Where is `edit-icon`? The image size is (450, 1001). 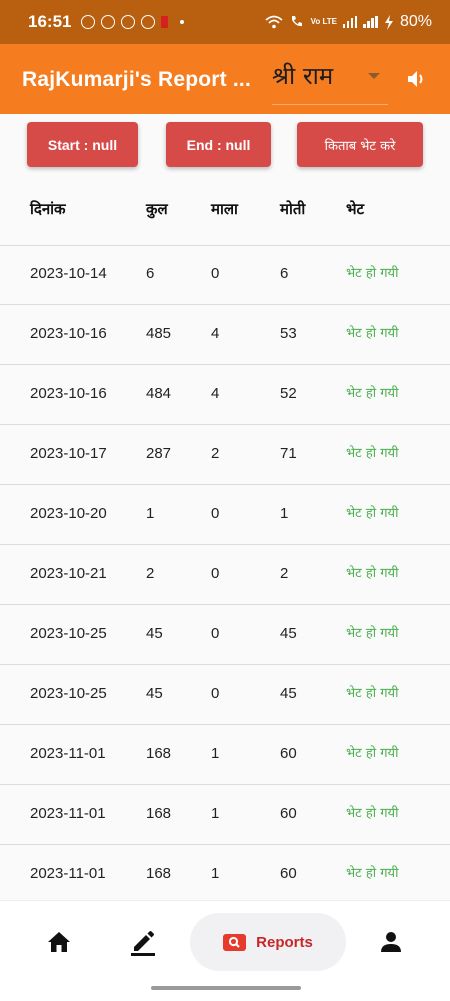 edit-icon is located at coordinates (143, 943).